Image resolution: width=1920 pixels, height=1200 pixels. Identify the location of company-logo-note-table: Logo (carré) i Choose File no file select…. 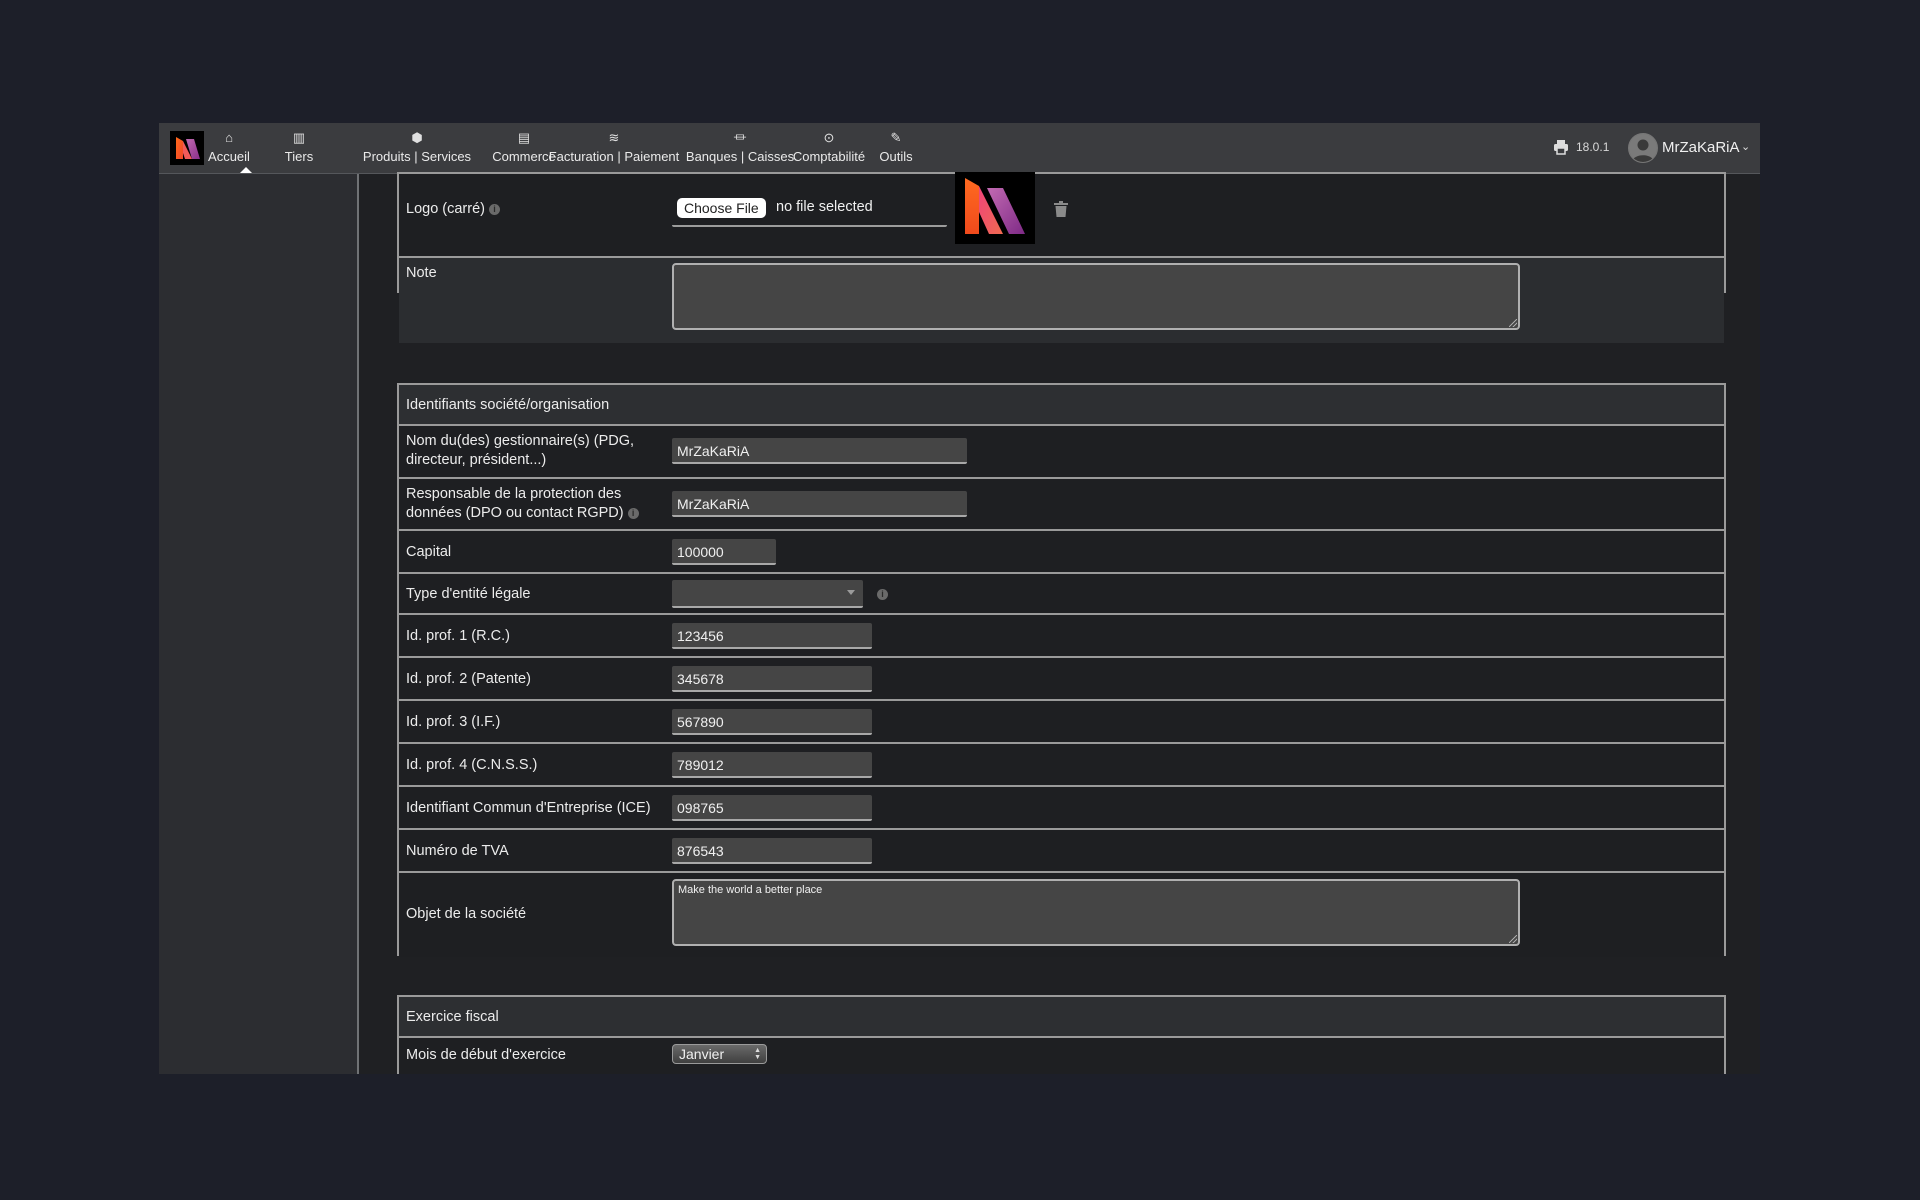
(1061, 257).